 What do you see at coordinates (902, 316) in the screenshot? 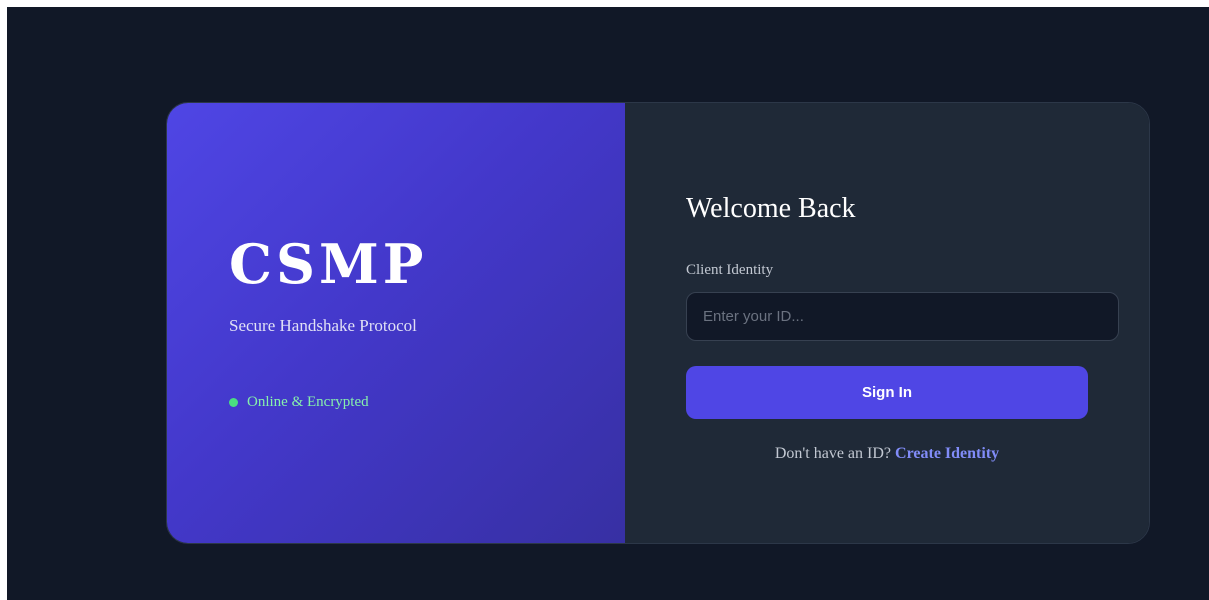
I see `client-identity-input` at bounding box center [902, 316].